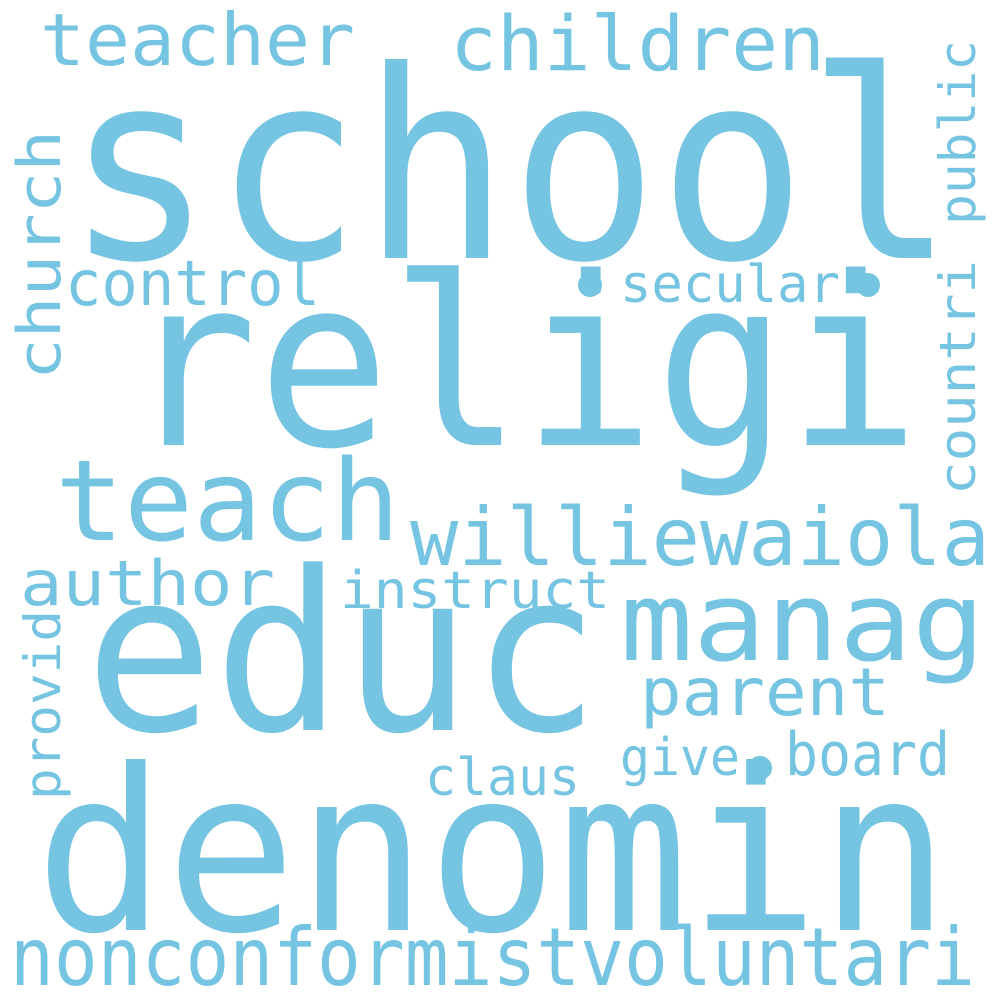 This screenshot has width=1000, height=1000. I want to click on word-nonconformistvoluntari: nonconformistvoluntari, so click(492, 955).